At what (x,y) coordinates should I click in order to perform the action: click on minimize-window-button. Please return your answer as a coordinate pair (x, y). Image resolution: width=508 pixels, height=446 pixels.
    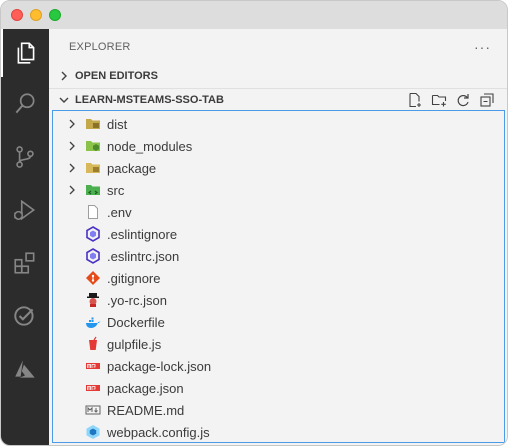
    Looking at the image, I should click on (36, 15).